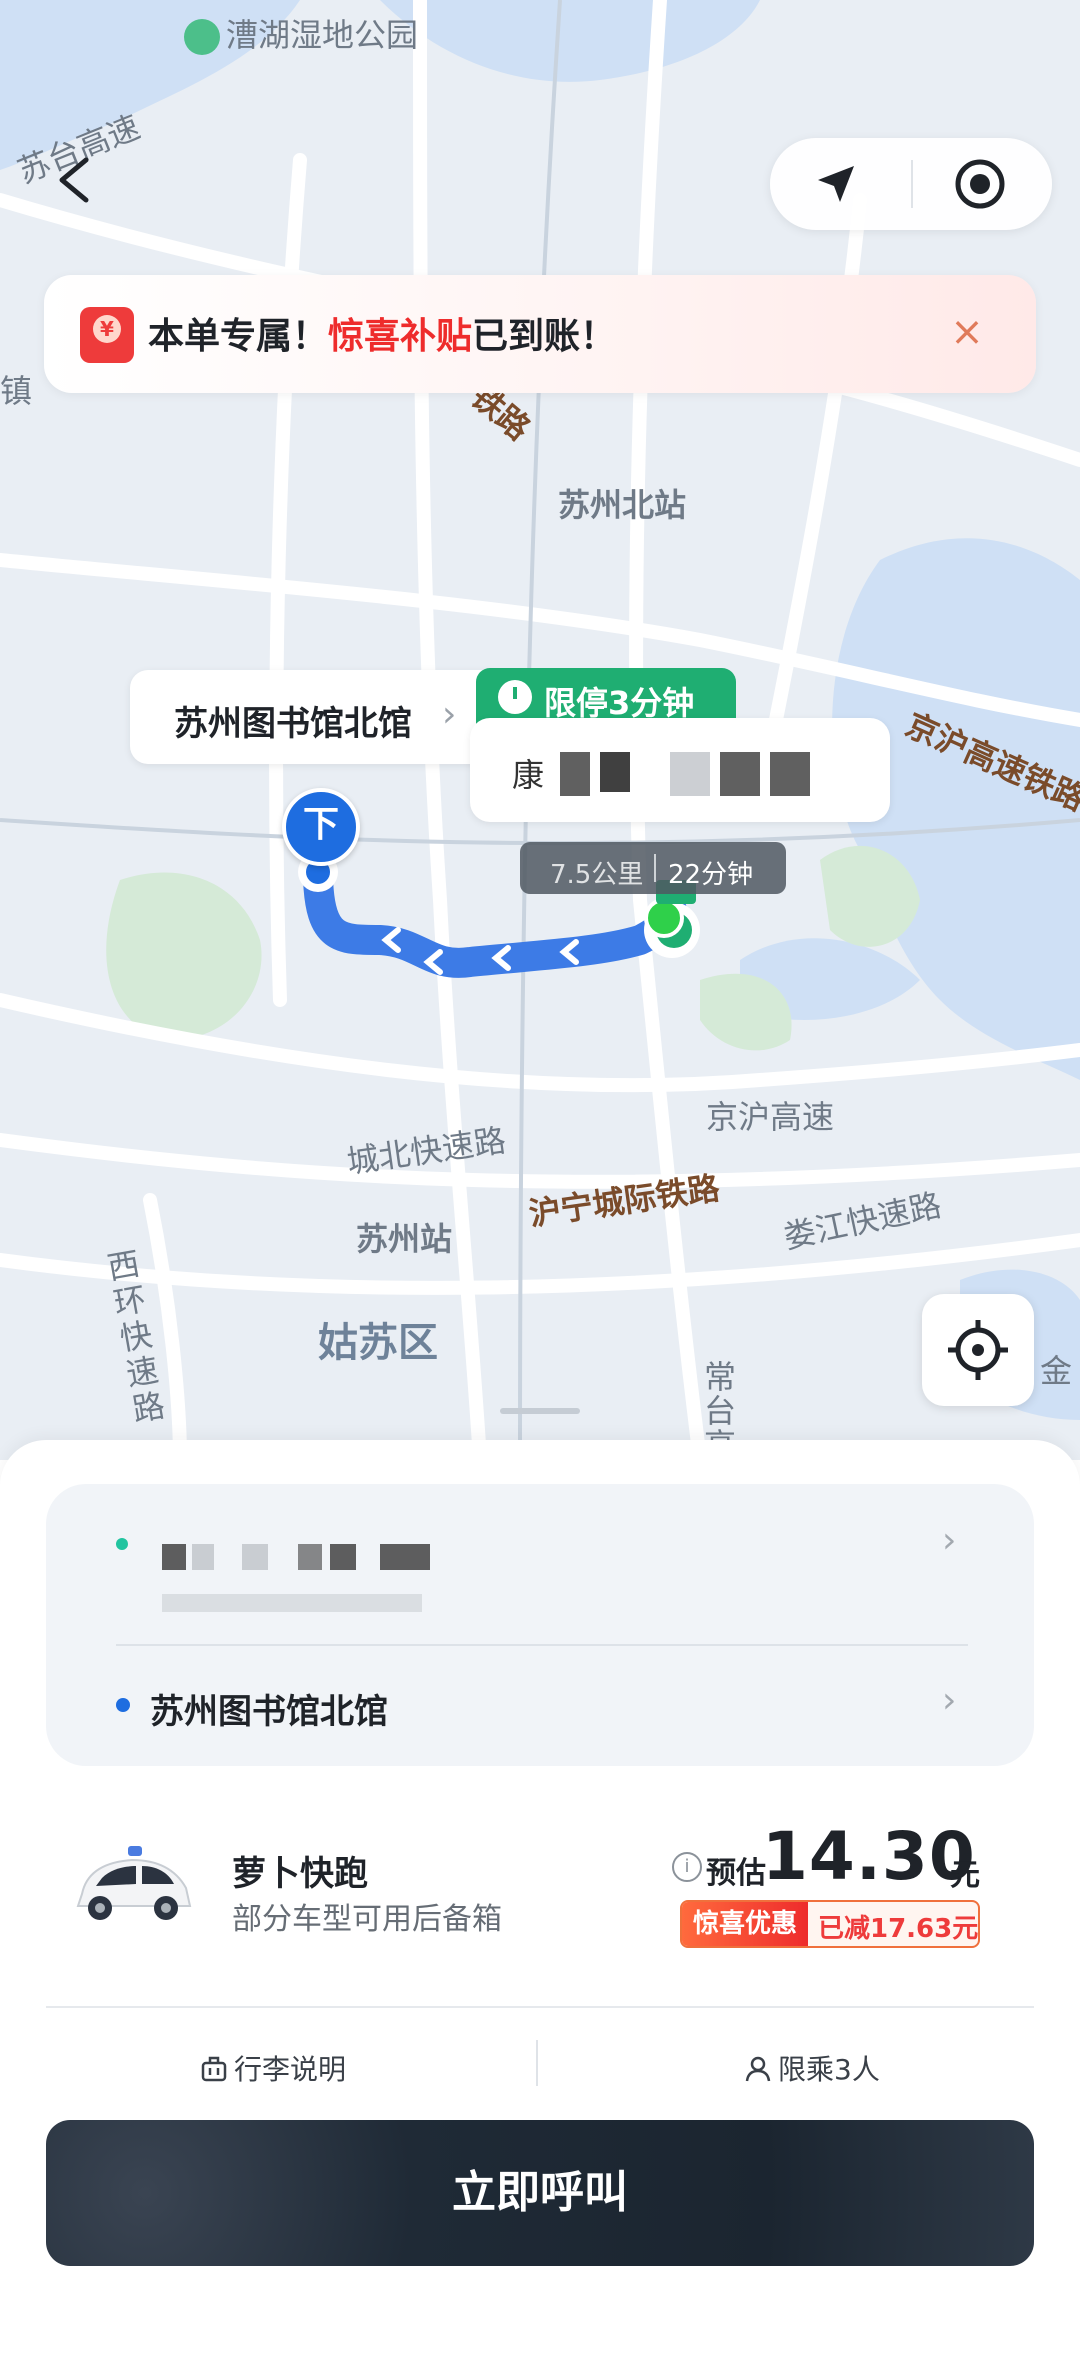  I want to click on promo-badge: 惊喜优惠 已减17.63元, so click(830, 1924).